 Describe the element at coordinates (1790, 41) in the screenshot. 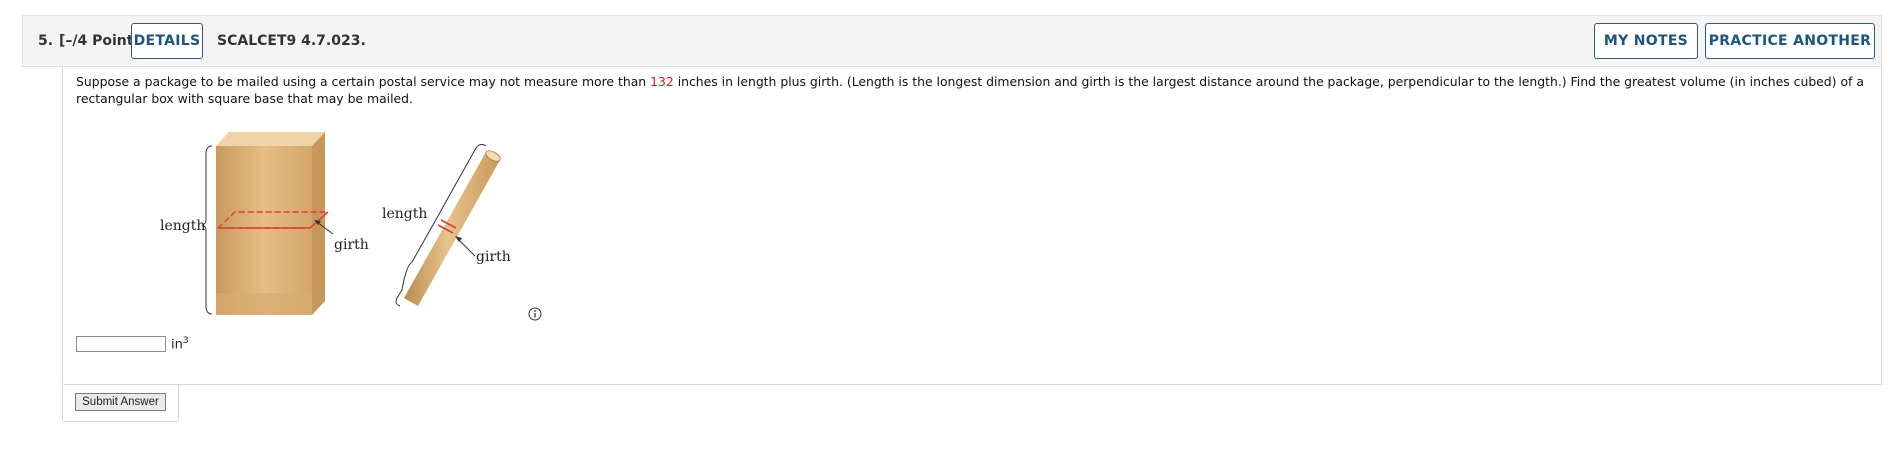

I see `practice-another-button: PRACTICE ANOTHER` at that location.